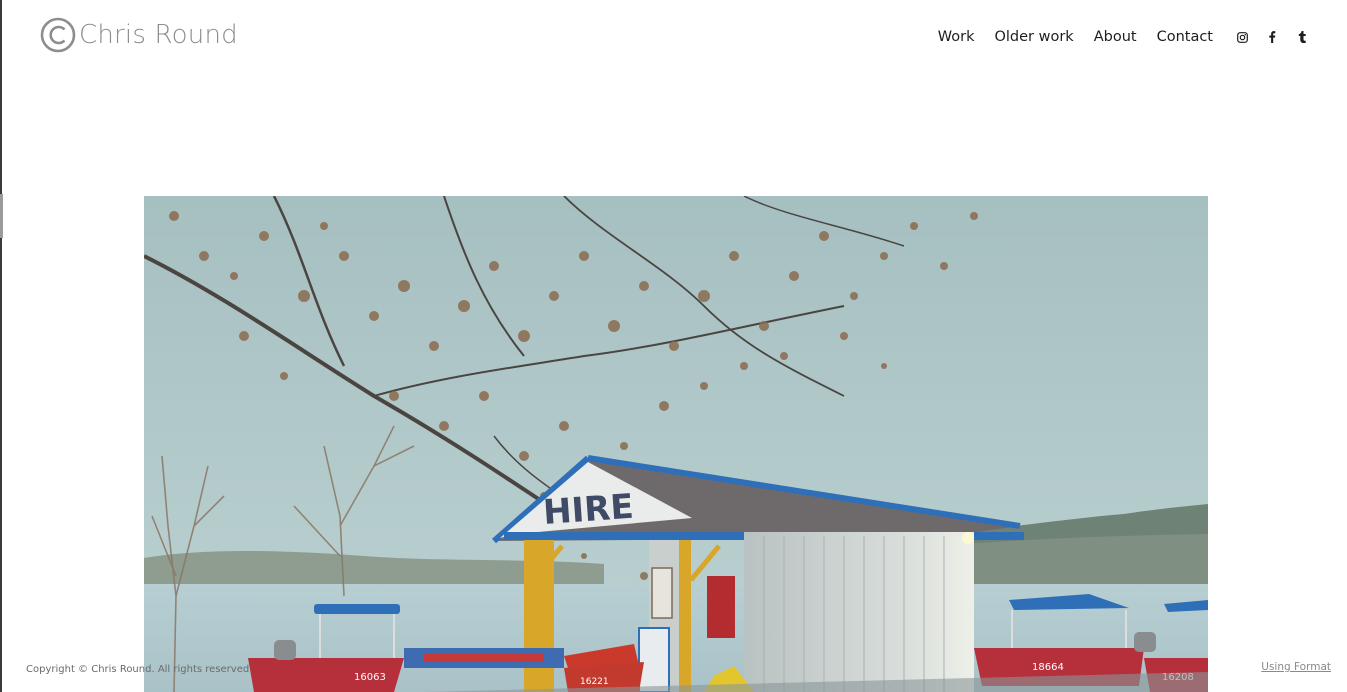 The height and width of the screenshot is (692, 1347). Describe the element at coordinates (1033, 37) in the screenshot. I see `nav-older-work: Older work` at that location.